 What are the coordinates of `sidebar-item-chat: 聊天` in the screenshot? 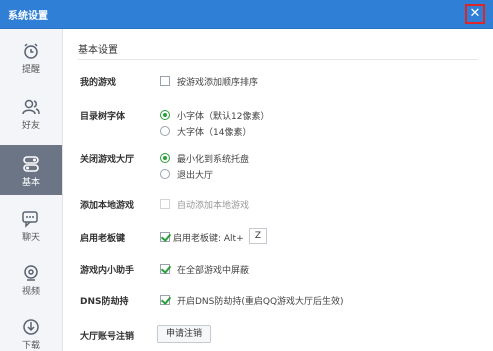 It's located at (31, 227).